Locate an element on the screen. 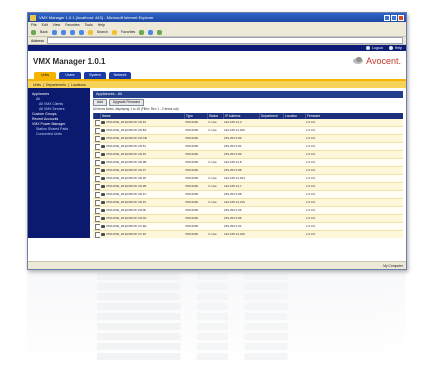 This screenshot has width=421, height=379. device-name-text: VMX1000_00:E0:86:0F:2D:0F is located at coordinates (126, 210).